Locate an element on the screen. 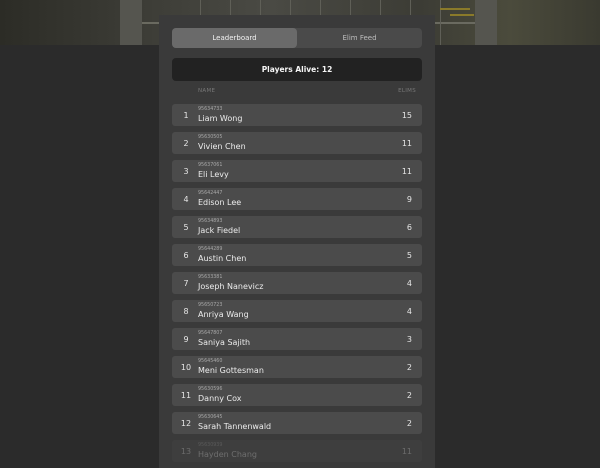 The image size is (600, 468). leaderboard-row: 5 95634893 Jack Fiedel 6 is located at coordinates (297, 227).